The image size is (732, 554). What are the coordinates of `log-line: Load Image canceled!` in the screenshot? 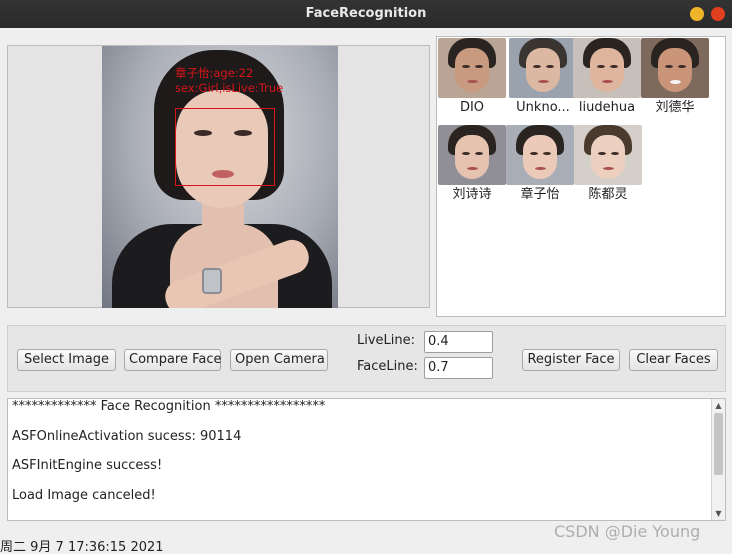 It's located at (84, 495).